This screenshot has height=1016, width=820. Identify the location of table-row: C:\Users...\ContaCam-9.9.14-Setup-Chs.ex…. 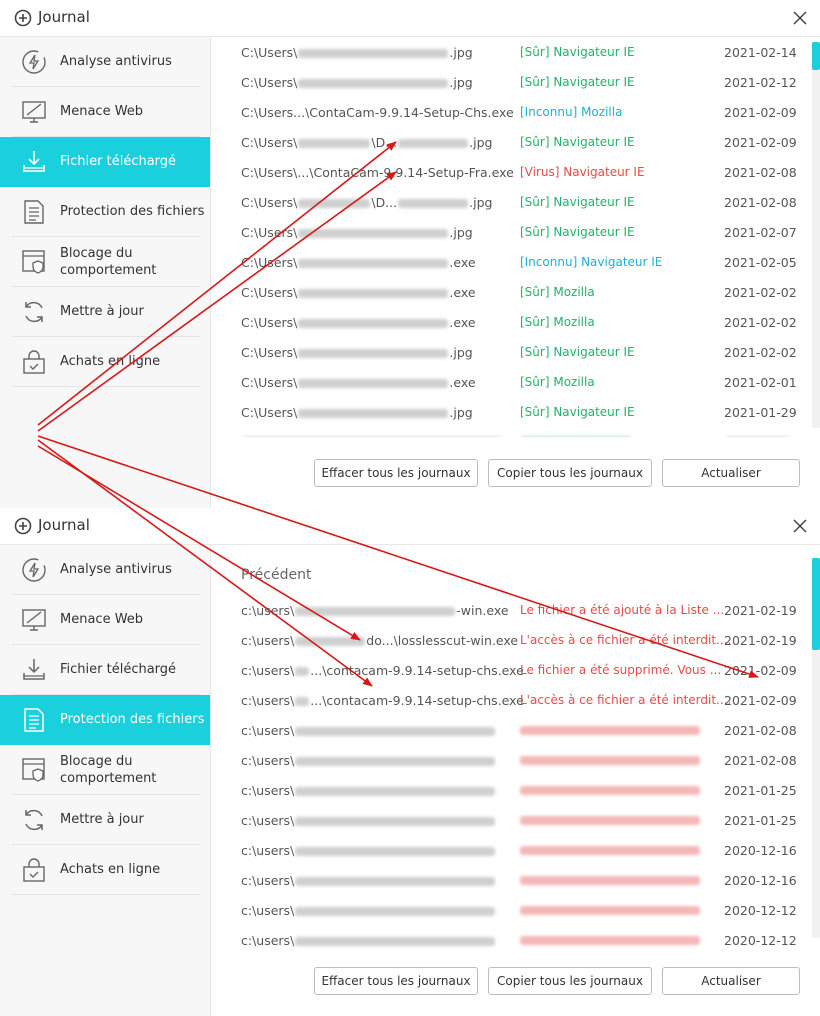
(506, 112).